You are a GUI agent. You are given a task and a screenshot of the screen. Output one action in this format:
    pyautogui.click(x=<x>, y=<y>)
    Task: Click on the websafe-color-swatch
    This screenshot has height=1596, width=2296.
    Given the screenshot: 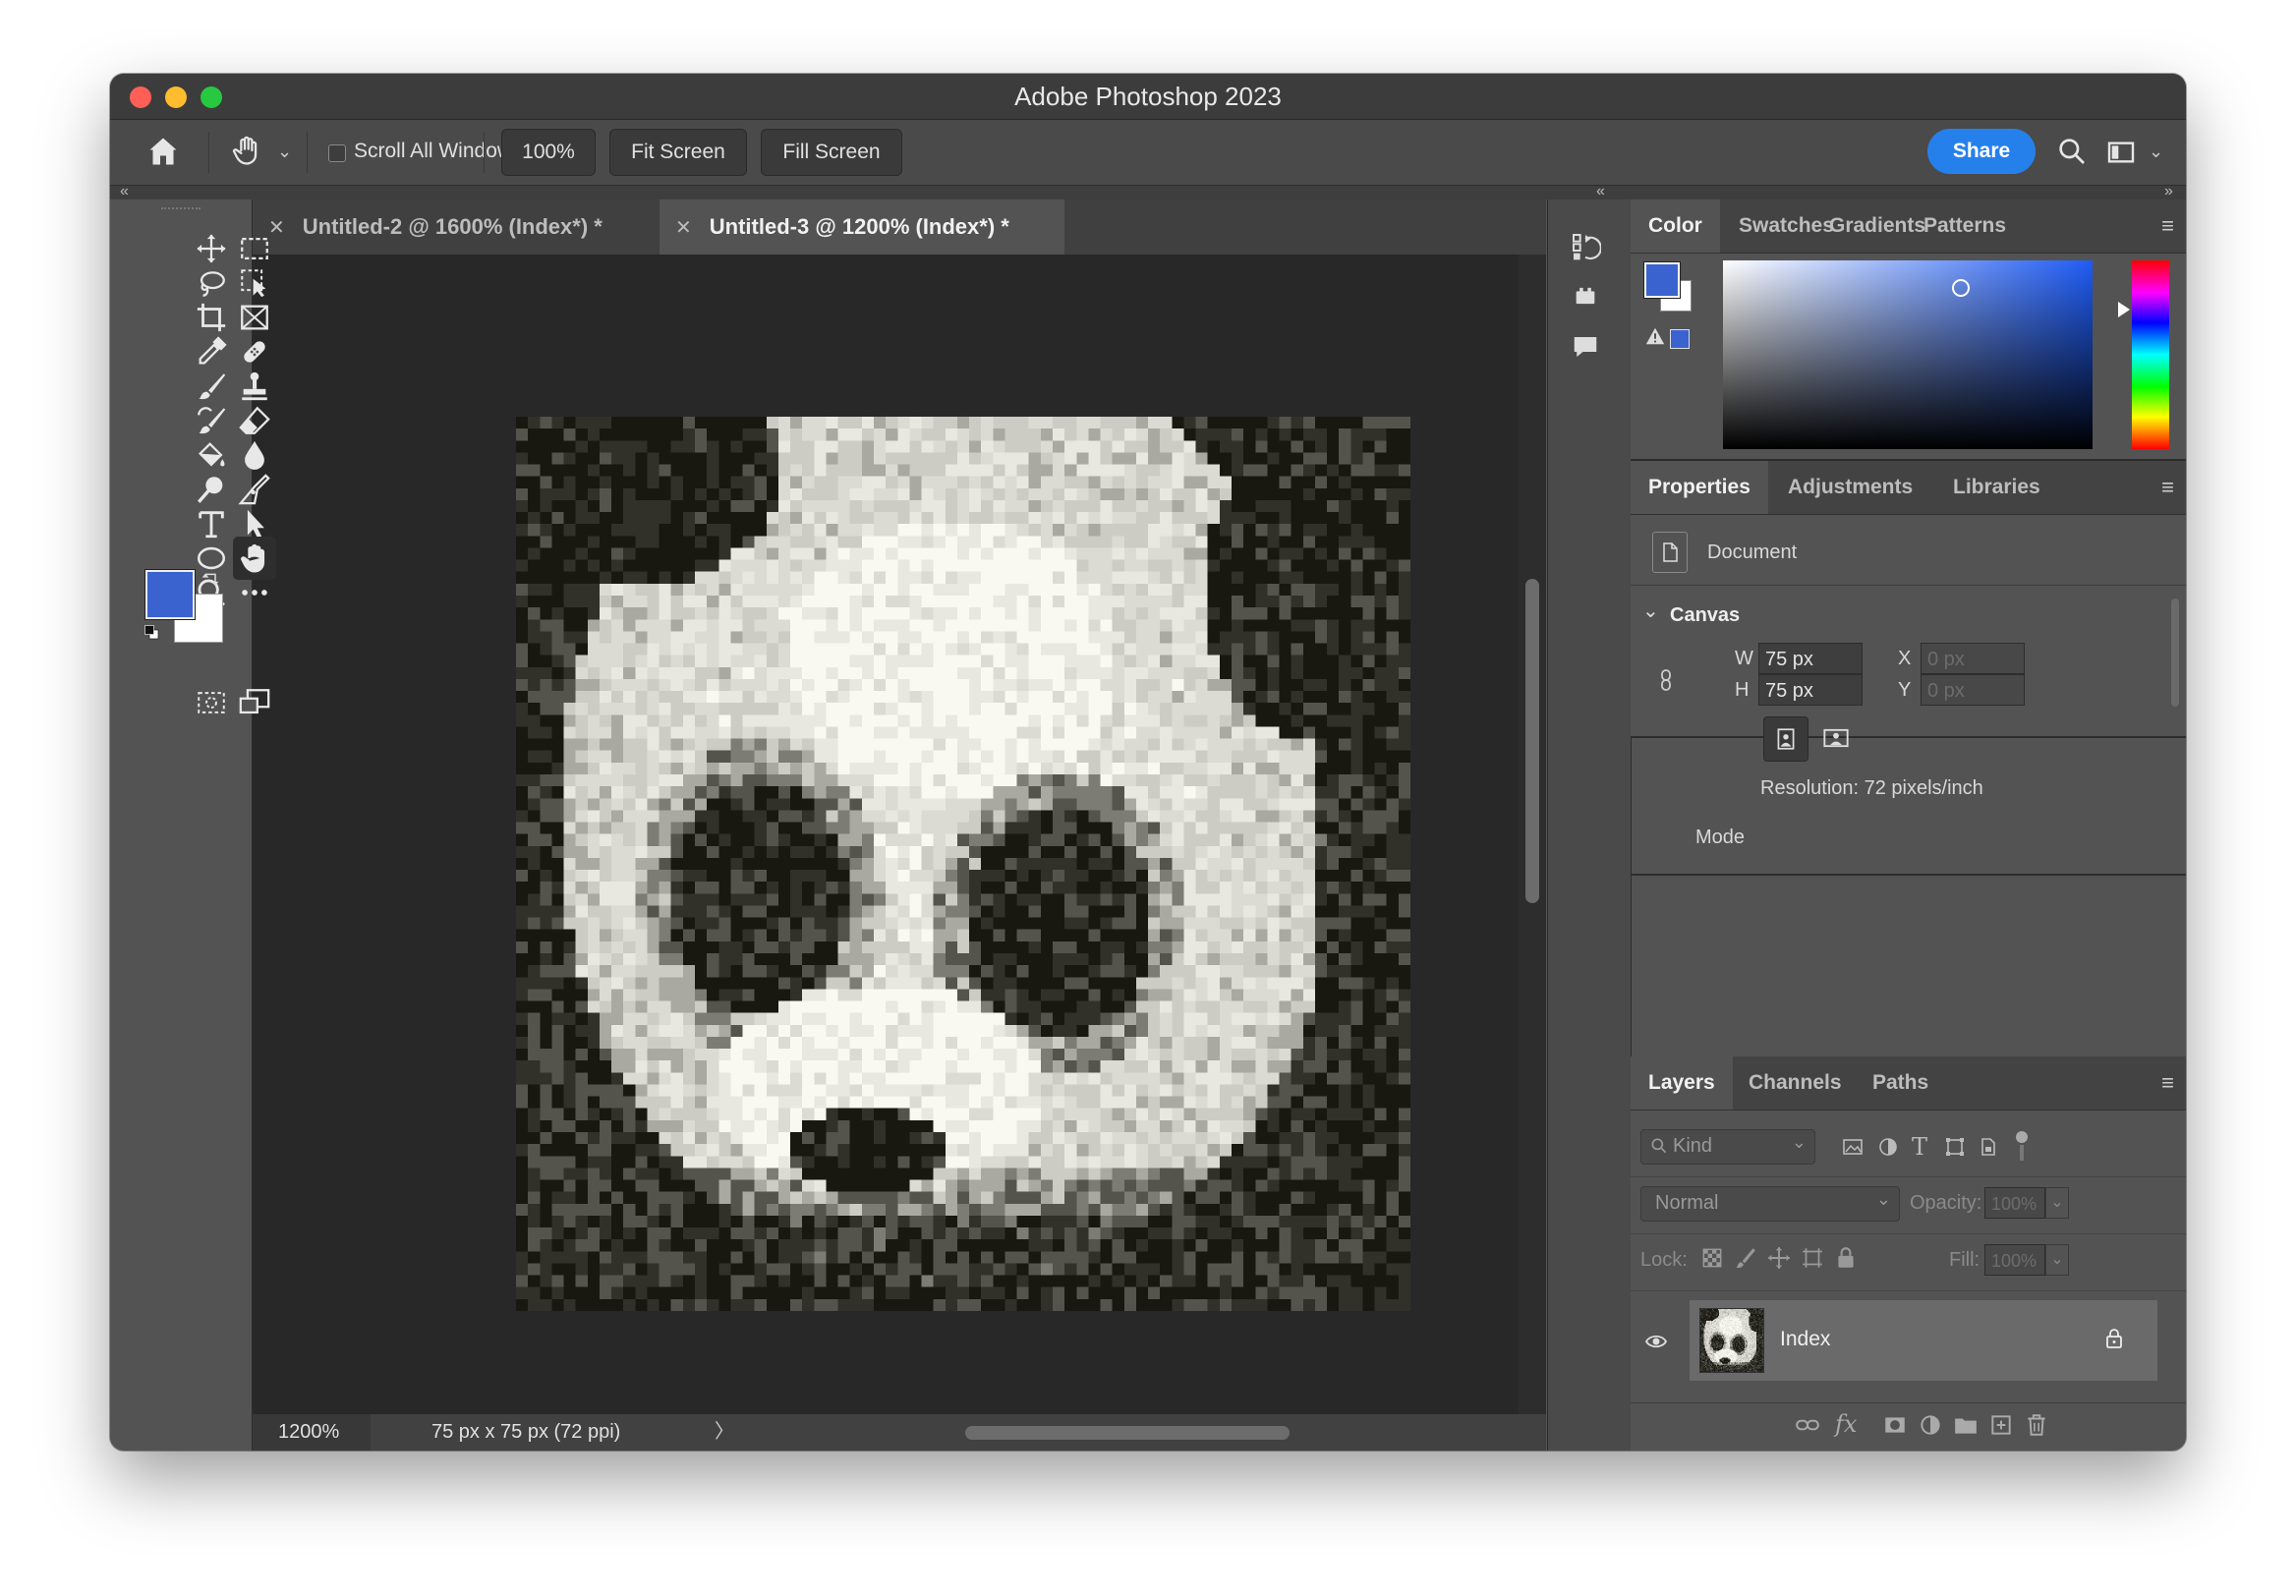 What is the action you would take?
    pyautogui.click(x=1680, y=339)
    